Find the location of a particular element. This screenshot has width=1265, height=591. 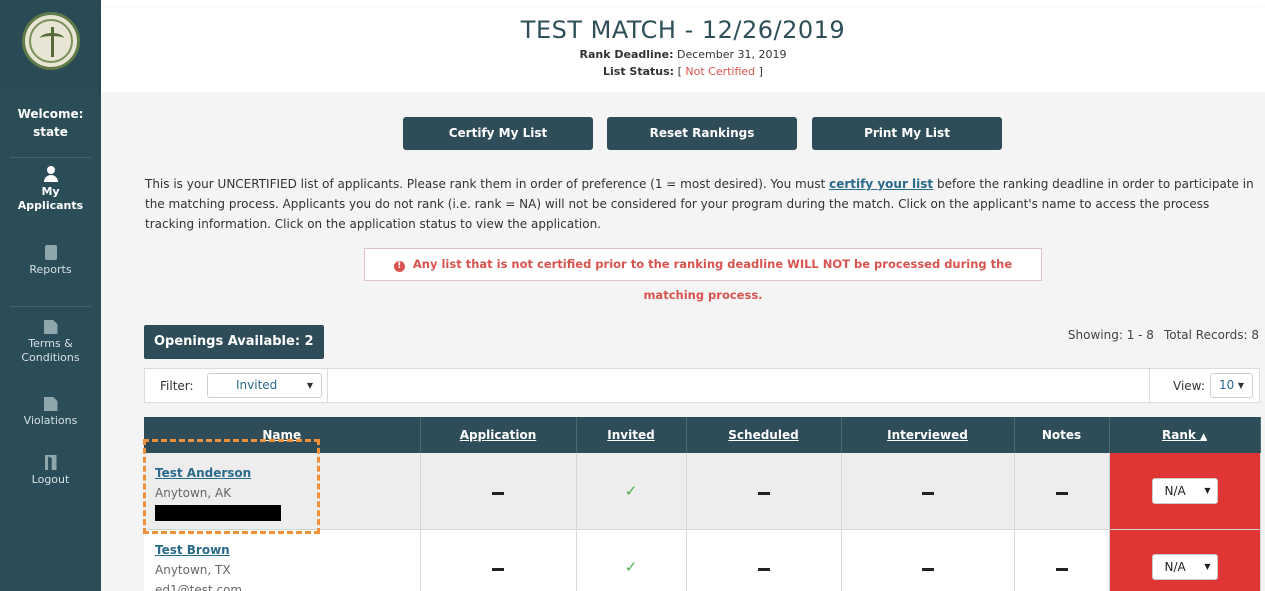

certify-list-link: certify your list is located at coordinates (881, 184).